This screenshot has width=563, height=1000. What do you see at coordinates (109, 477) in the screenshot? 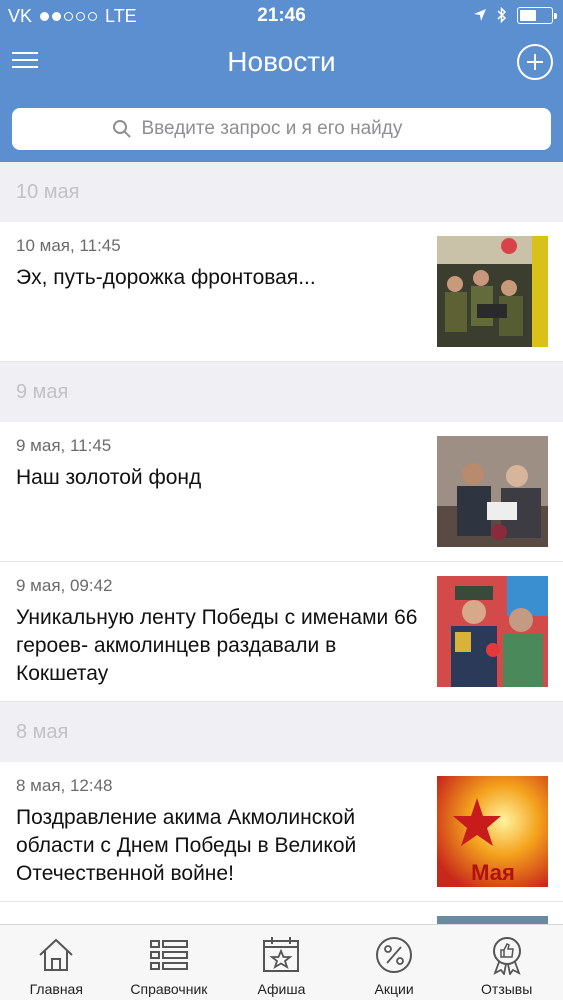
I see `news-title: Наш золотой фонд` at bounding box center [109, 477].